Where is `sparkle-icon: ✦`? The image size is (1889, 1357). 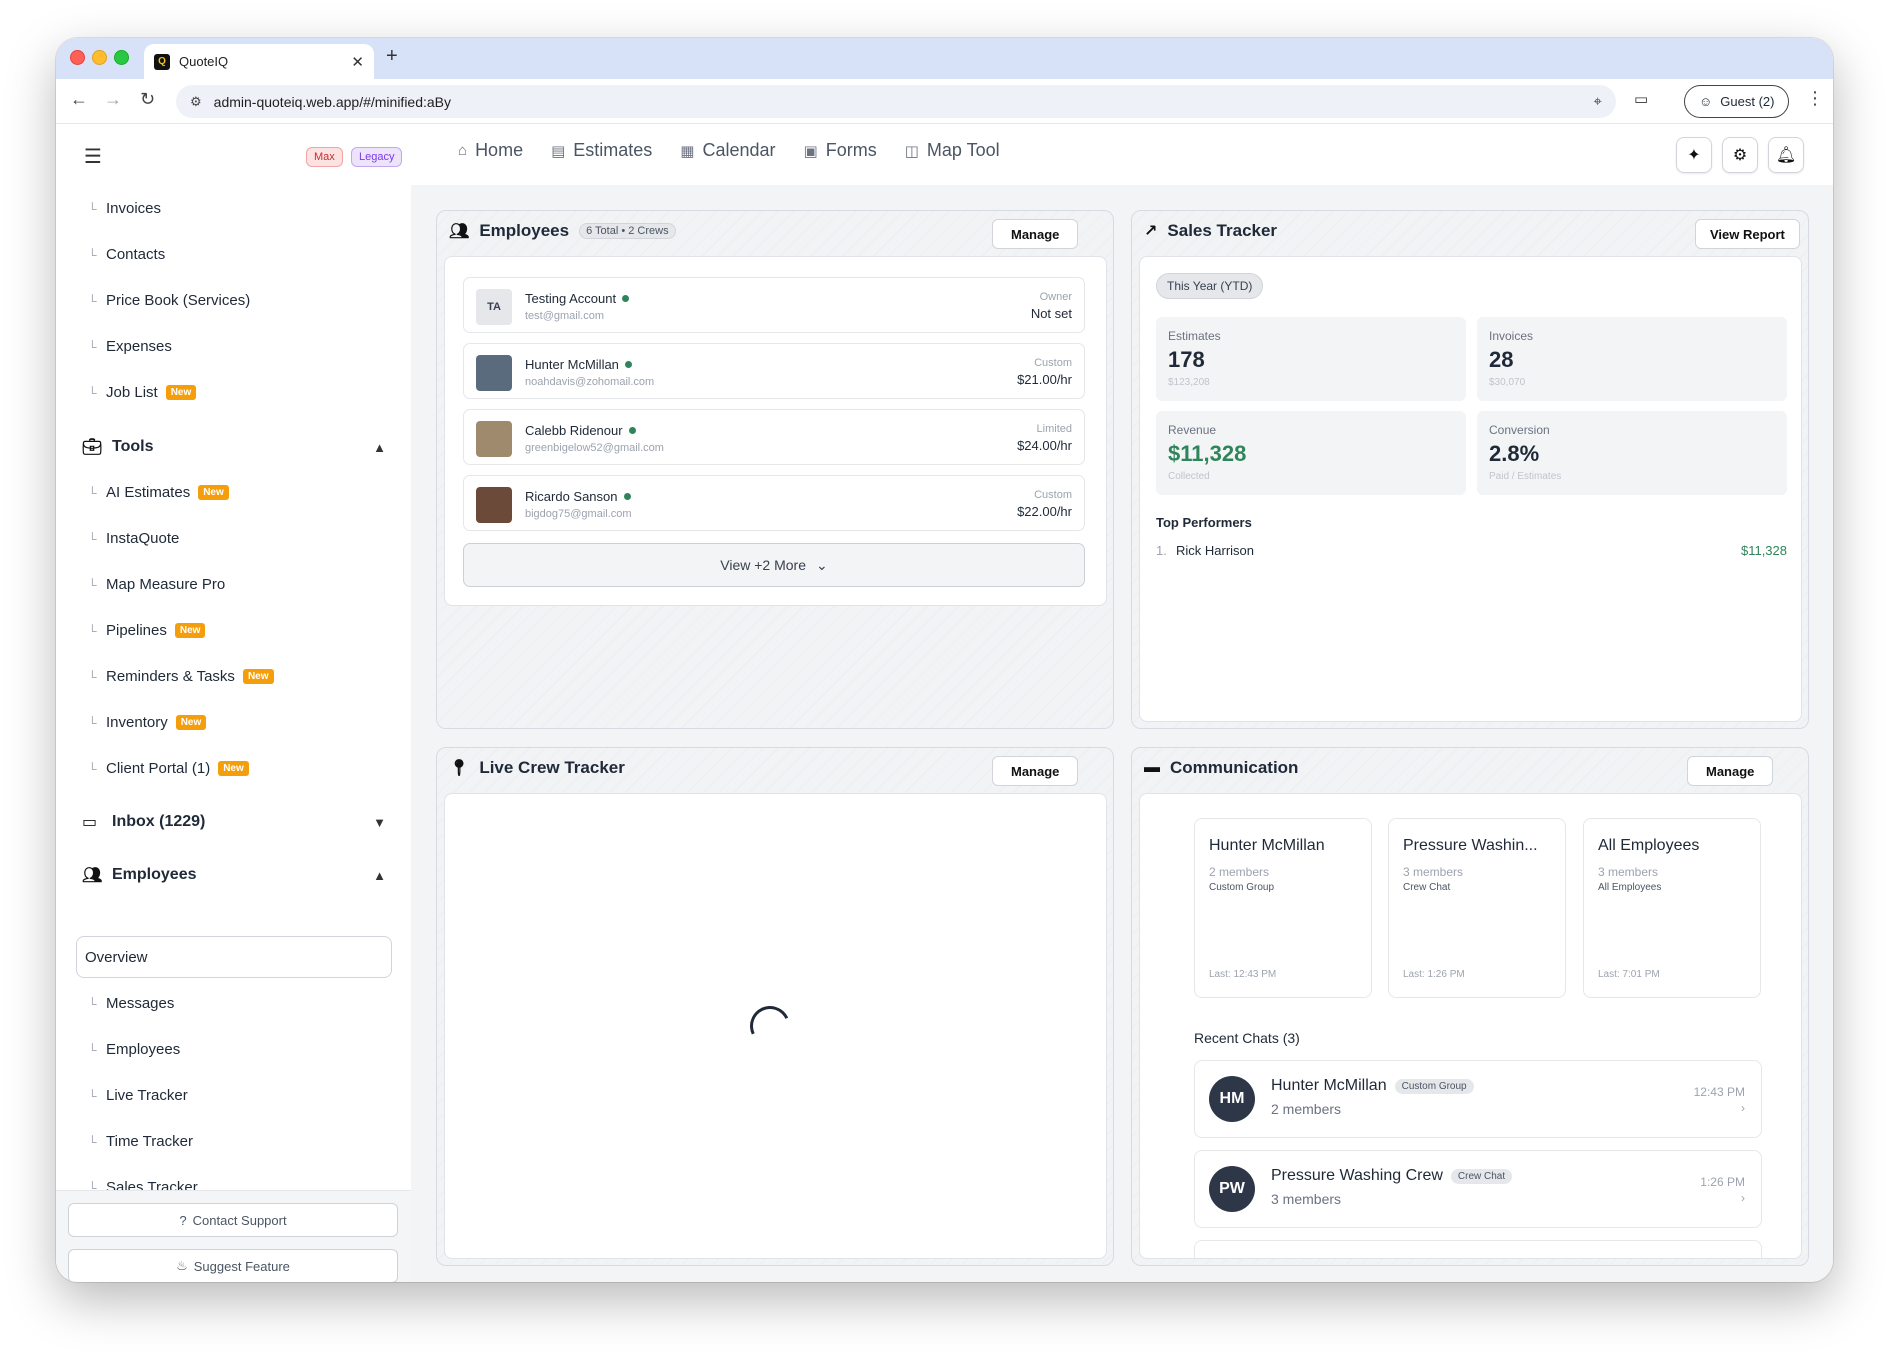
sparkle-icon: ✦ is located at coordinates (1694, 155).